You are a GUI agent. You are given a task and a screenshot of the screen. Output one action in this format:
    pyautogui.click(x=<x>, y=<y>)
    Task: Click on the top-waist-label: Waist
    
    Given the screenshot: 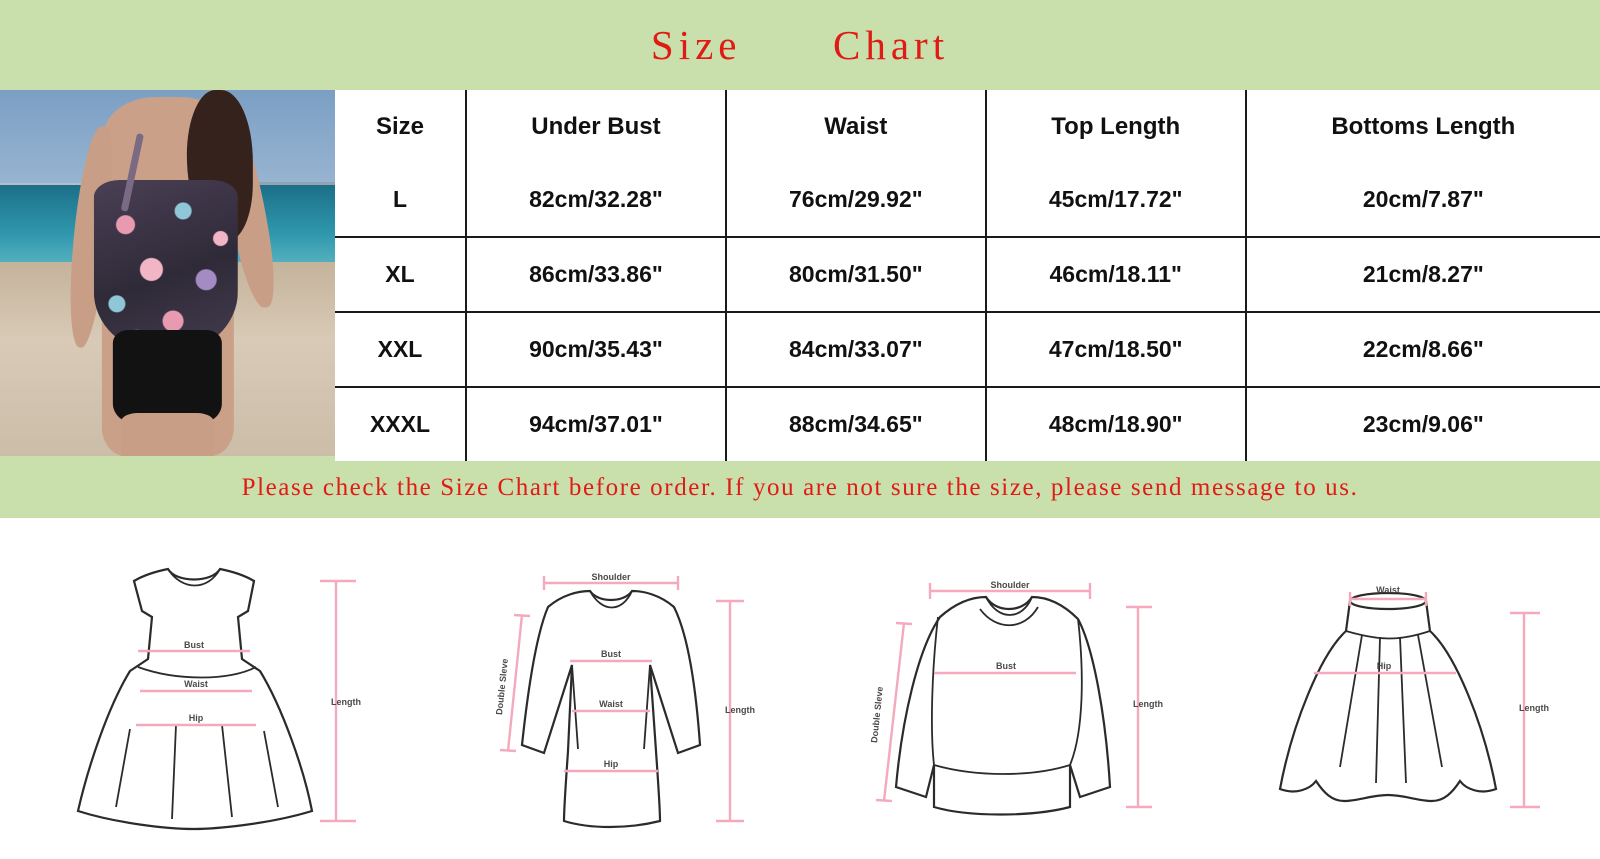 What is the action you would take?
    pyautogui.click(x=611, y=704)
    